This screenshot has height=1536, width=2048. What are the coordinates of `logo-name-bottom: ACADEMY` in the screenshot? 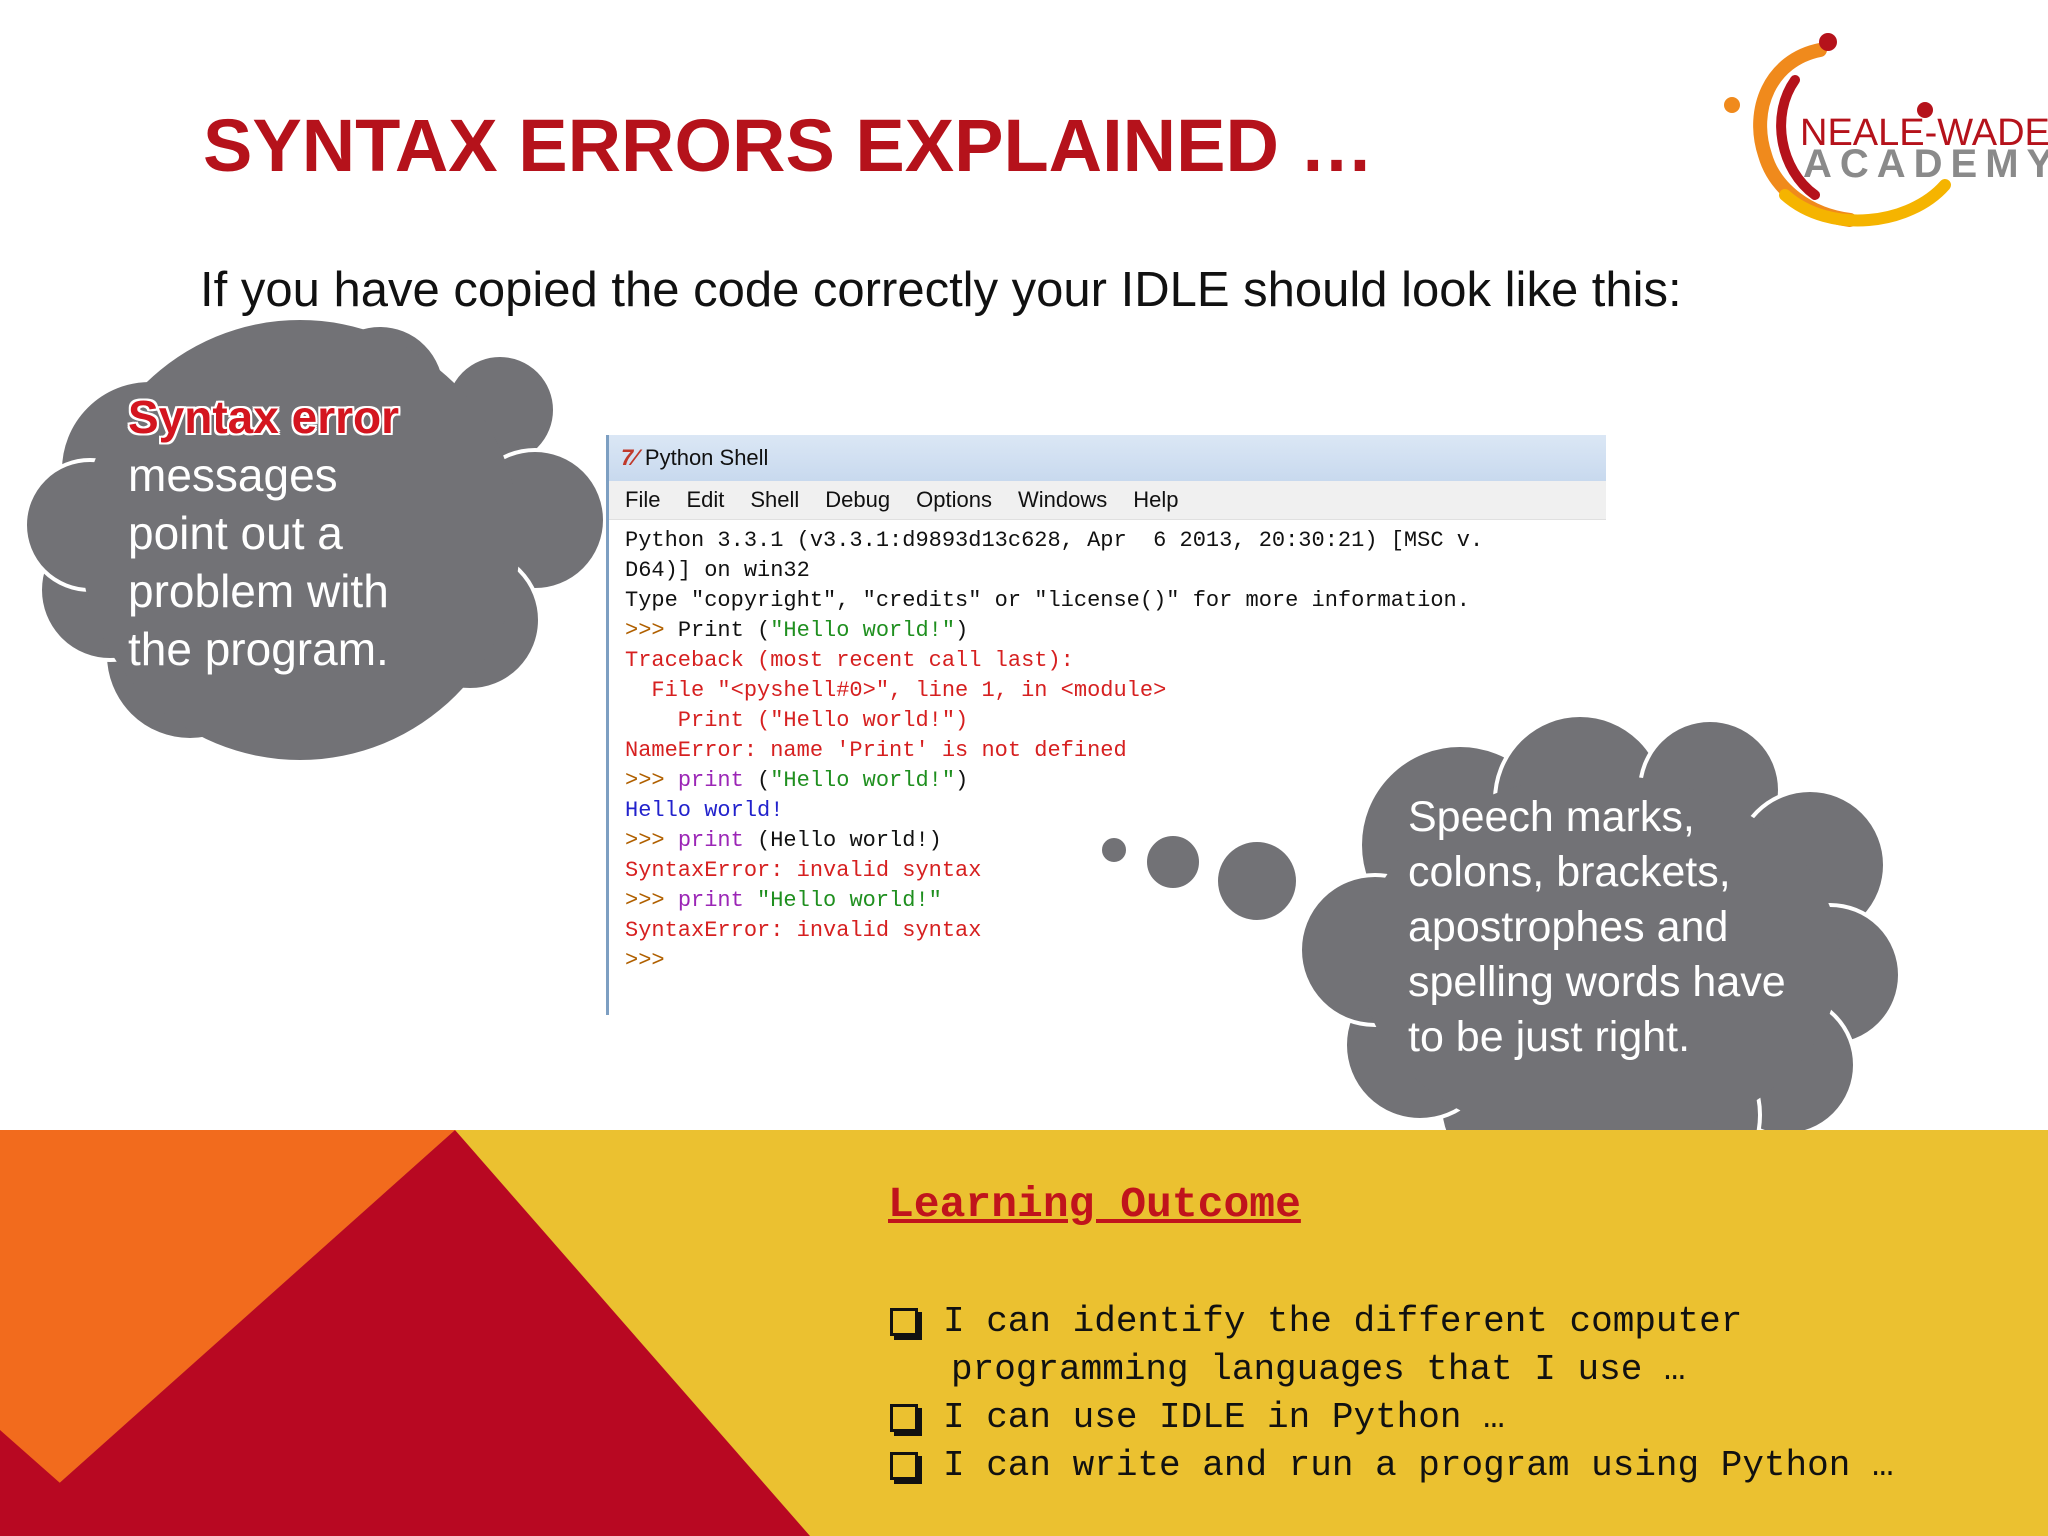 It's located at (1925, 164).